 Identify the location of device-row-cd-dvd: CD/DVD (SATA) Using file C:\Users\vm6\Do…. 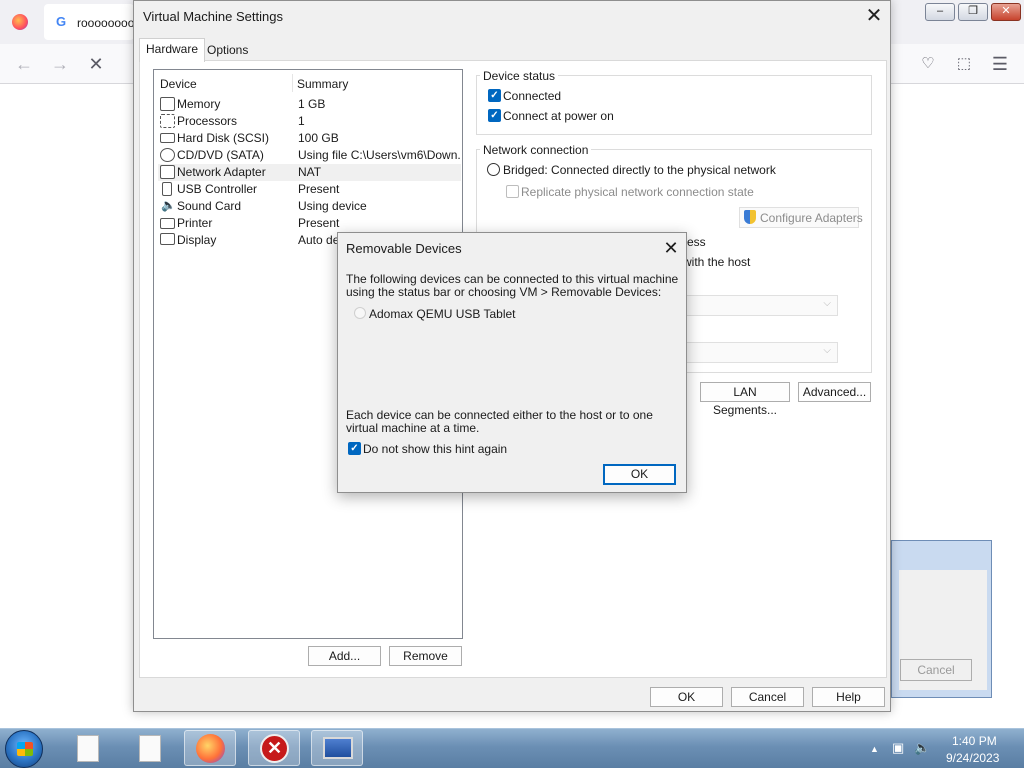
(309, 155).